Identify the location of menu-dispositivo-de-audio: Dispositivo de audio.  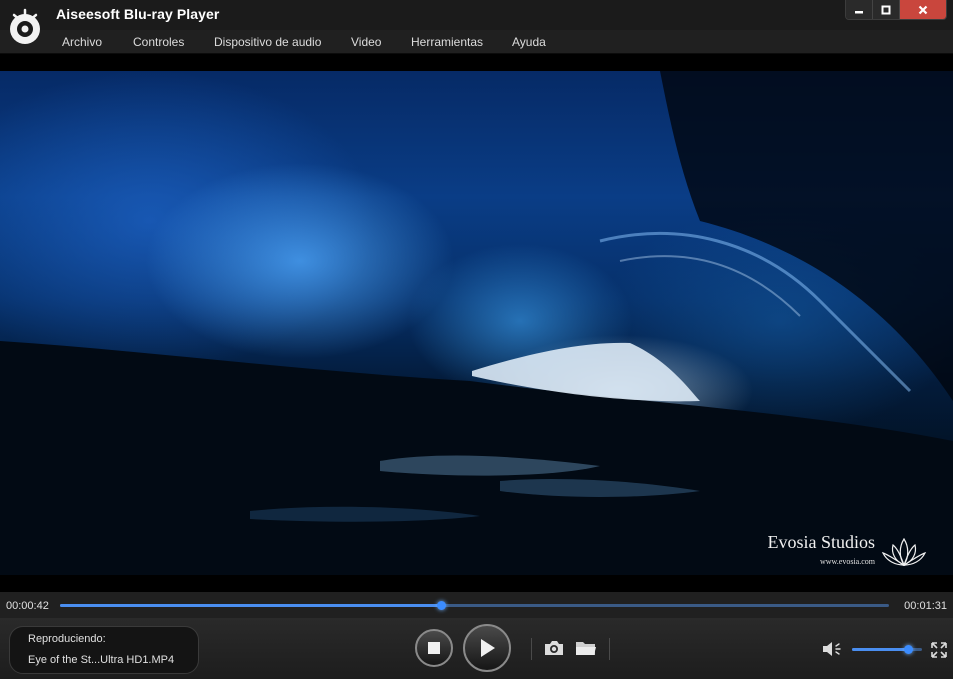
(267, 42).